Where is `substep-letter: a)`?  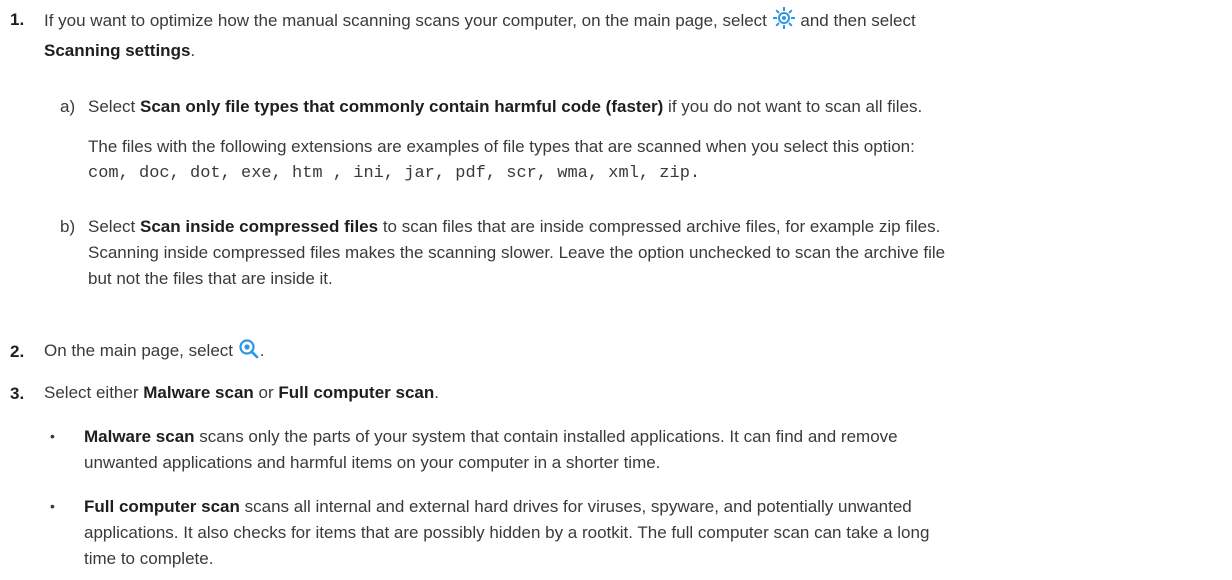 substep-letter: a) is located at coordinates (68, 106).